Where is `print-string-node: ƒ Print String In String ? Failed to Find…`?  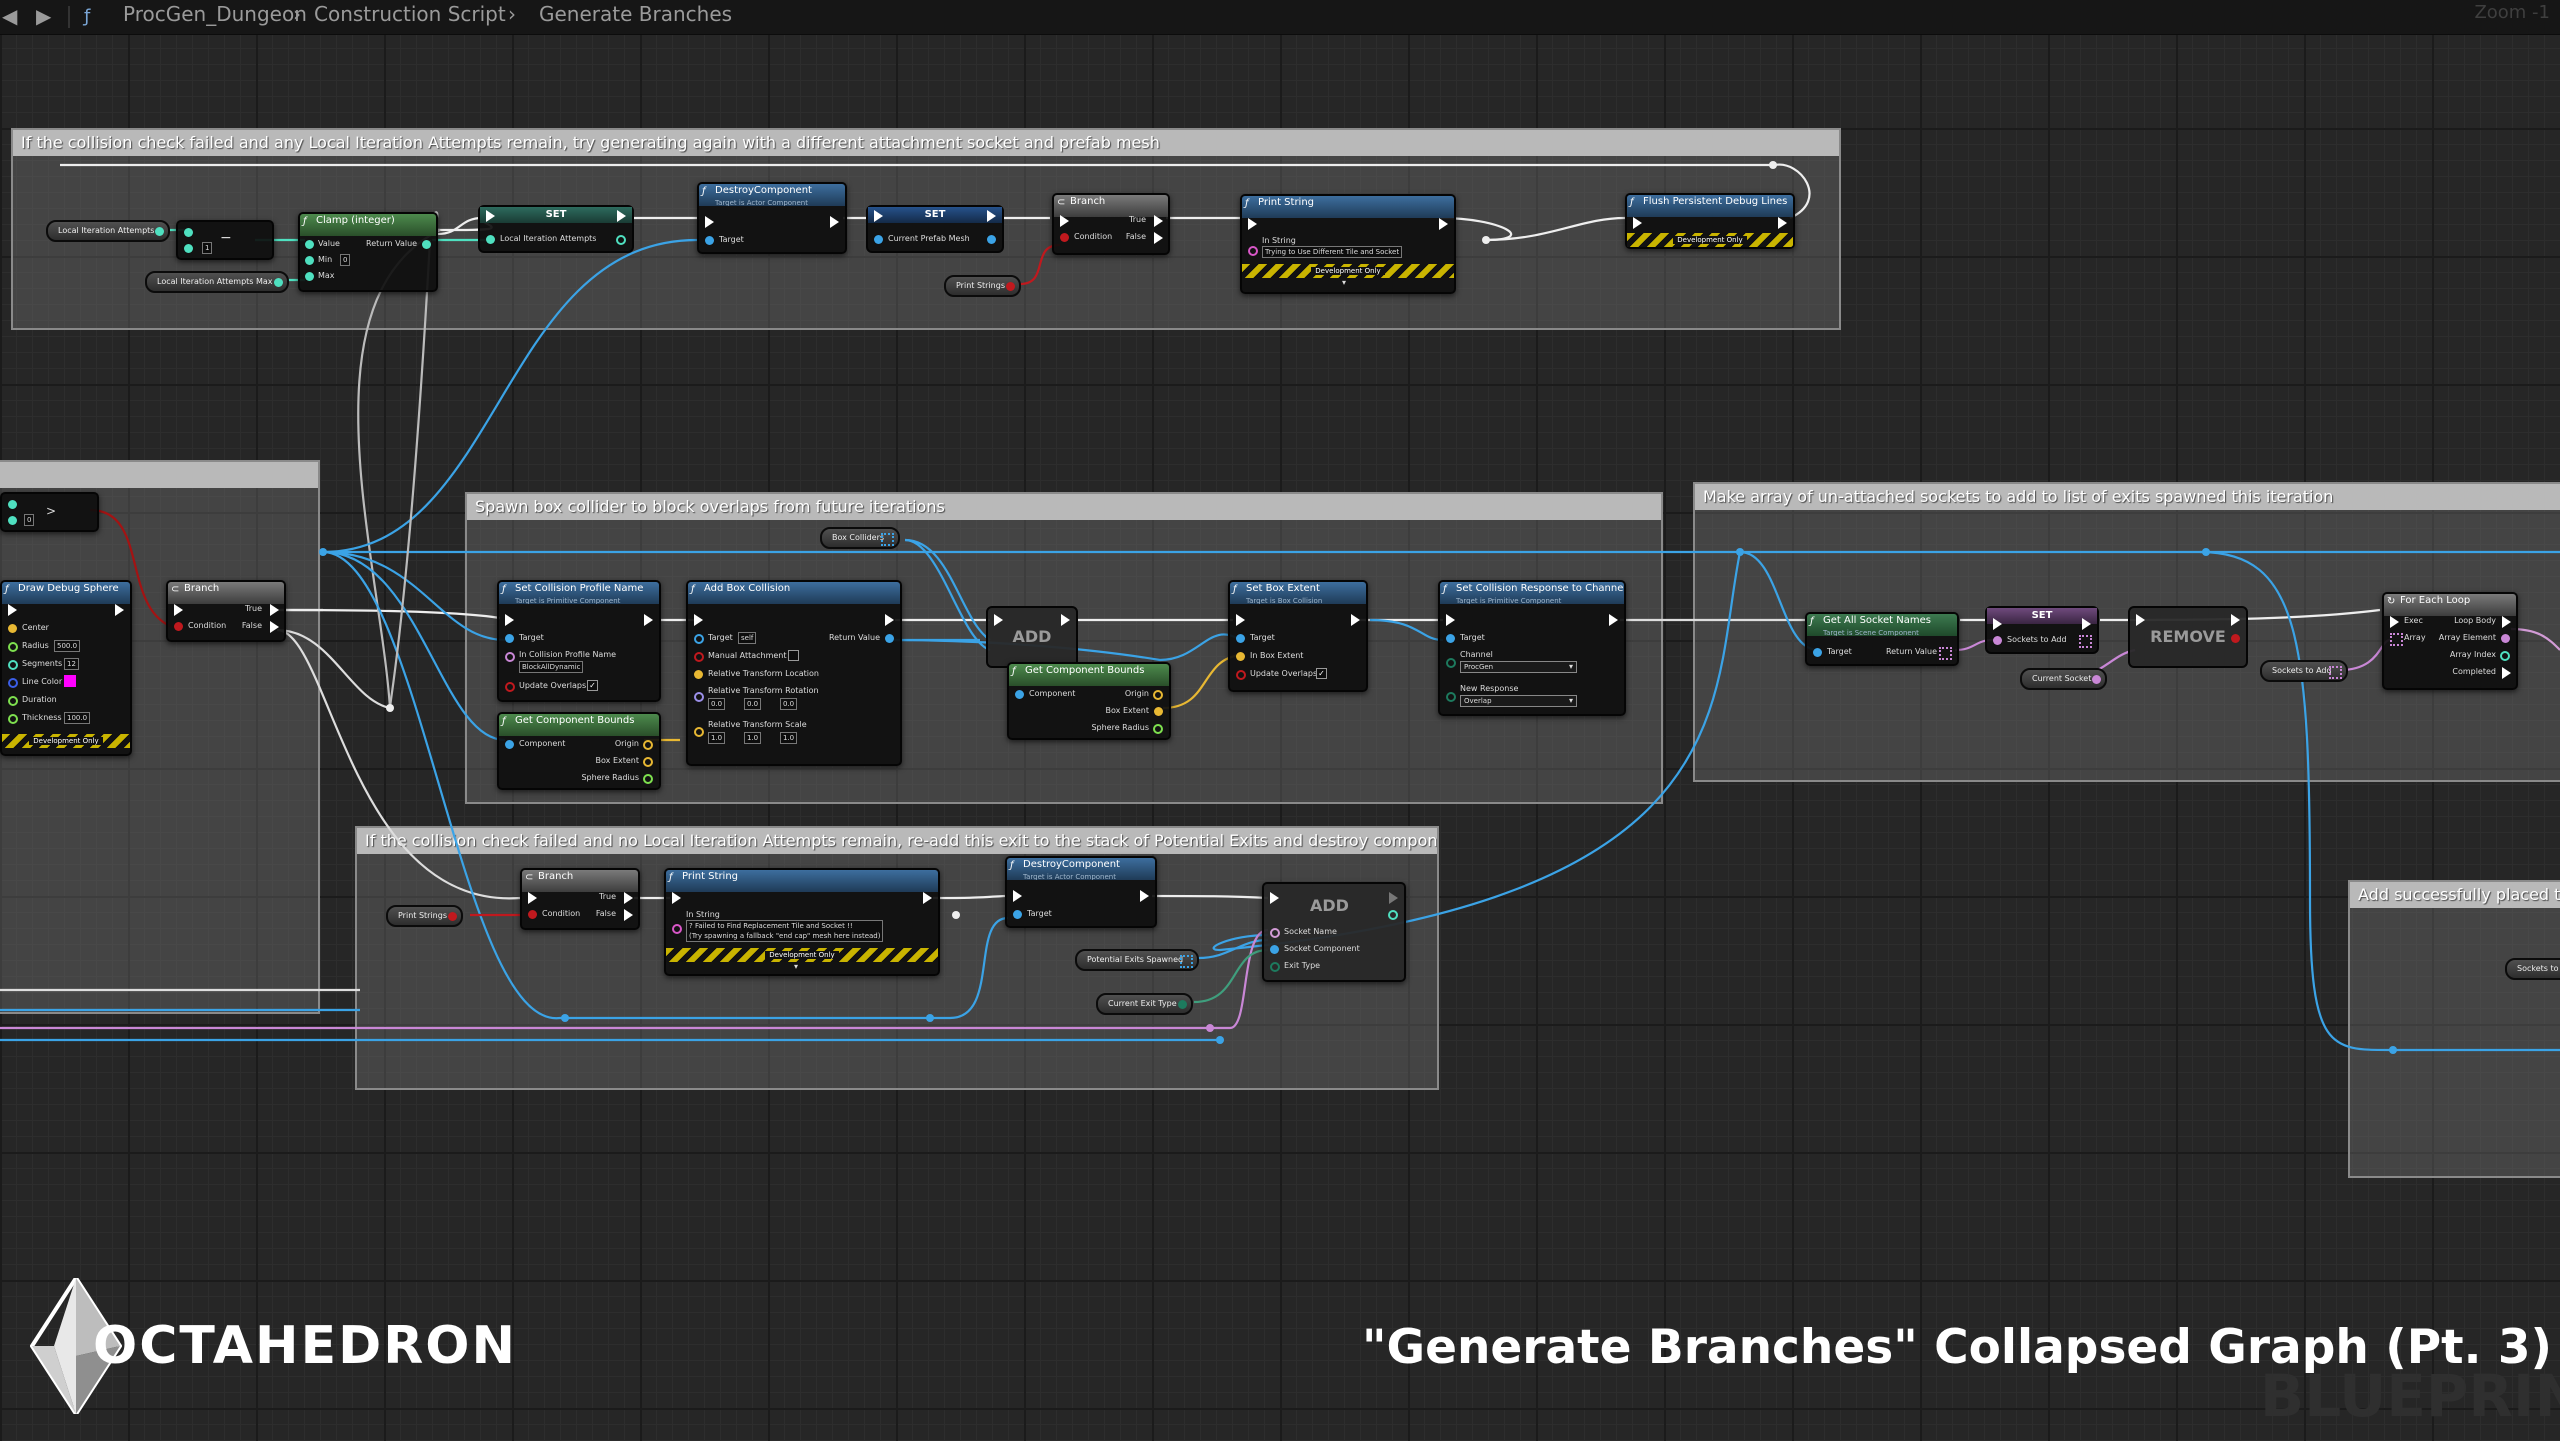 print-string-node: ƒ Print String In String ? Failed to Find… is located at coordinates (802, 922).